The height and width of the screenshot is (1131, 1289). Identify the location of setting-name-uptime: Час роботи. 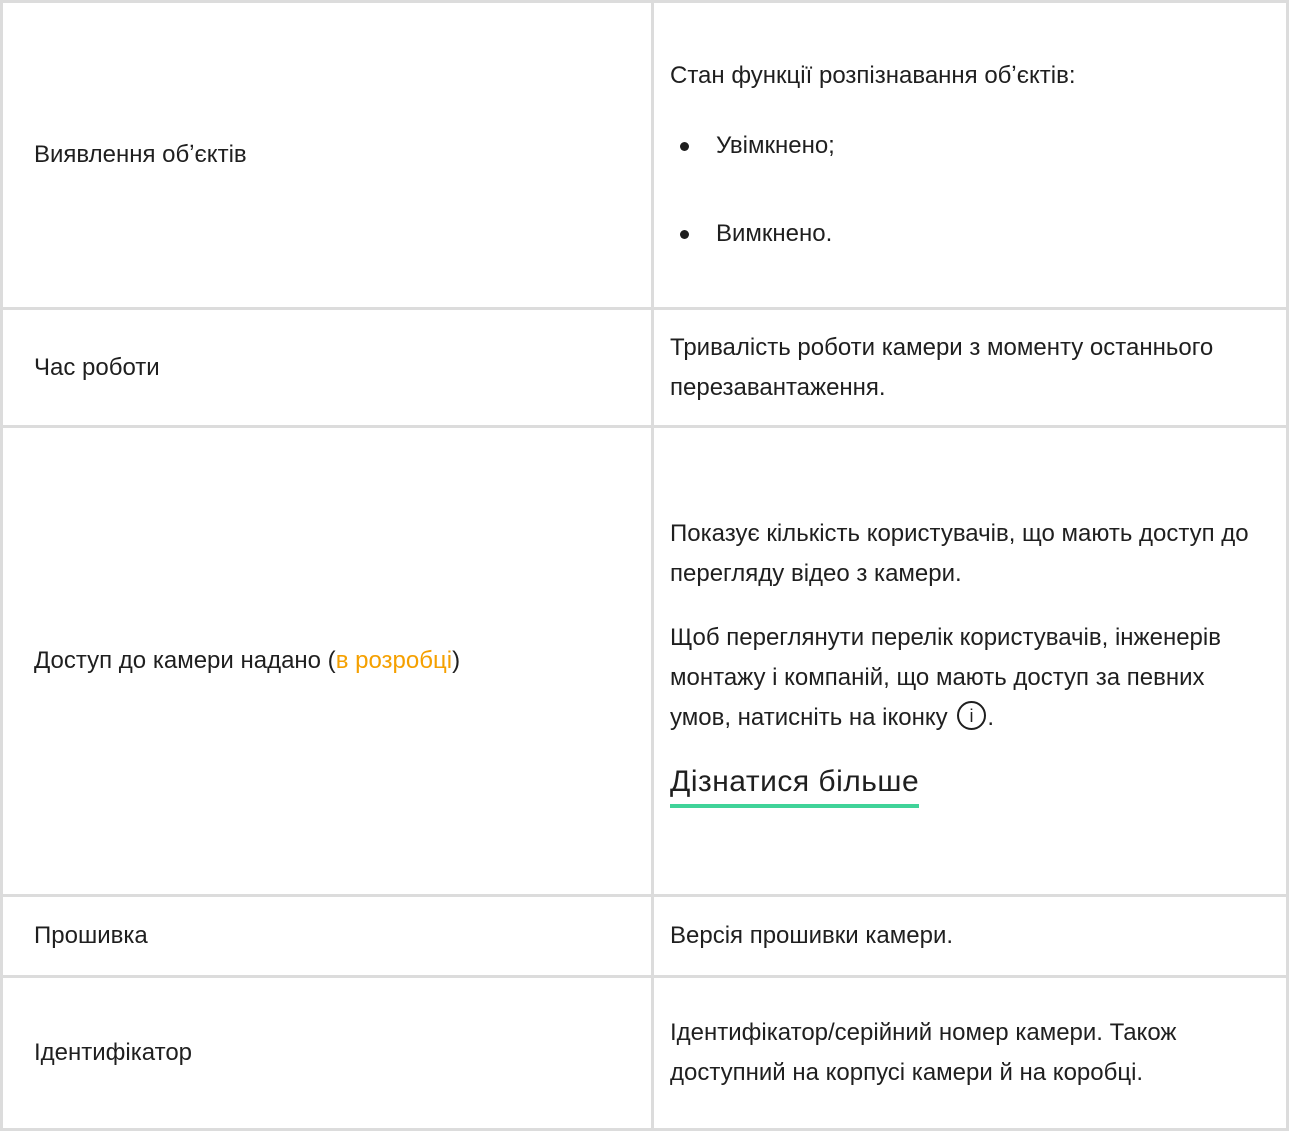
(327, 367).